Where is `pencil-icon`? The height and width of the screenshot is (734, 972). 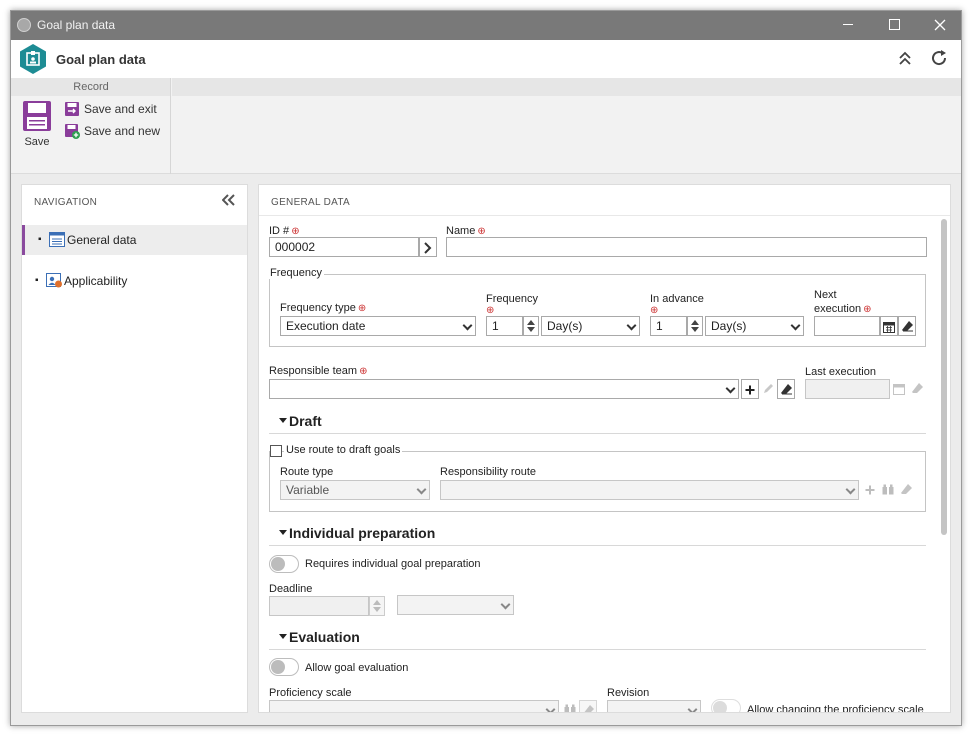 pencil-icon is located at coordinates (768, 388).